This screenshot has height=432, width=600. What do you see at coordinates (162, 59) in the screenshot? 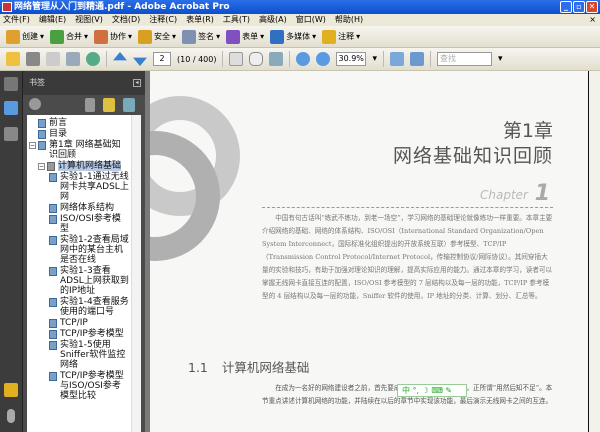
I see `page-number-input: 2` at bounding box center [162, 59].